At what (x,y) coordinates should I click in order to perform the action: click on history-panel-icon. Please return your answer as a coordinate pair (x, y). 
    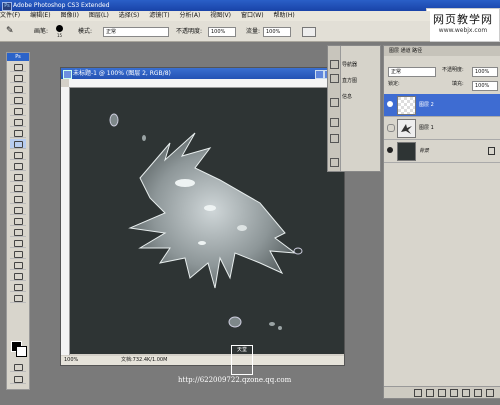
    Looking at the image, I should click on (334, 64).